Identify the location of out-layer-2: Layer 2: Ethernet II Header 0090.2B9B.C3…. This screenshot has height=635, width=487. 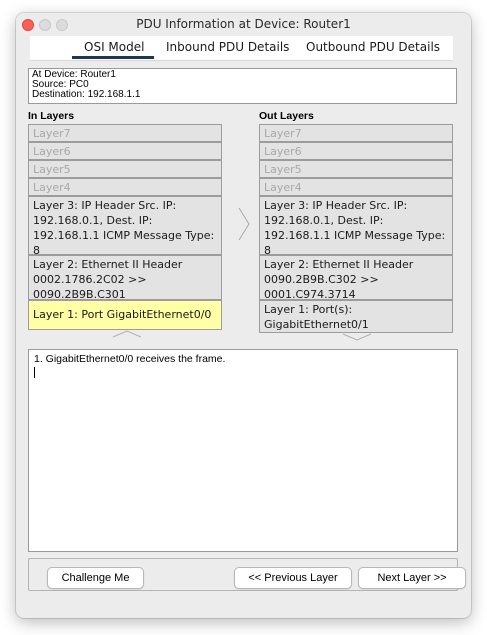
(356, 277).